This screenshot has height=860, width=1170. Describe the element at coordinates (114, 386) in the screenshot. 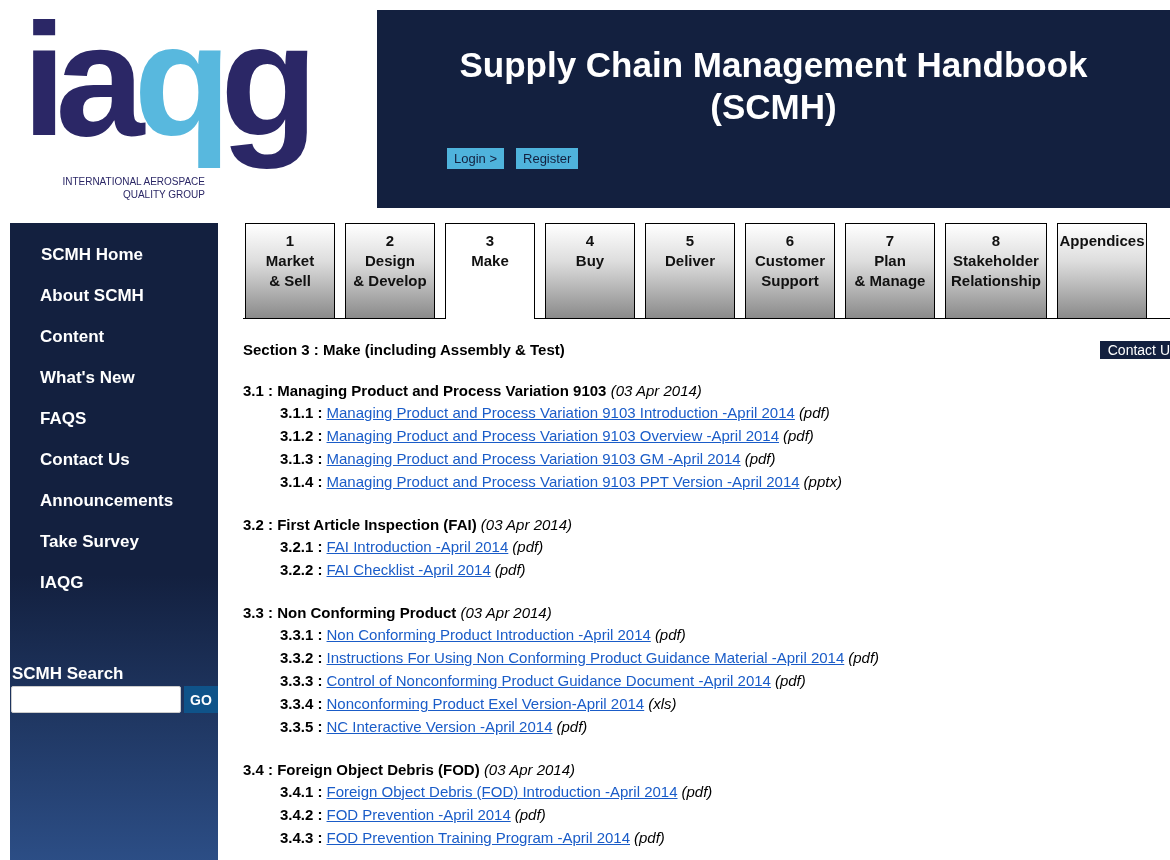

I see `sidebar-link: What's New` at that location.